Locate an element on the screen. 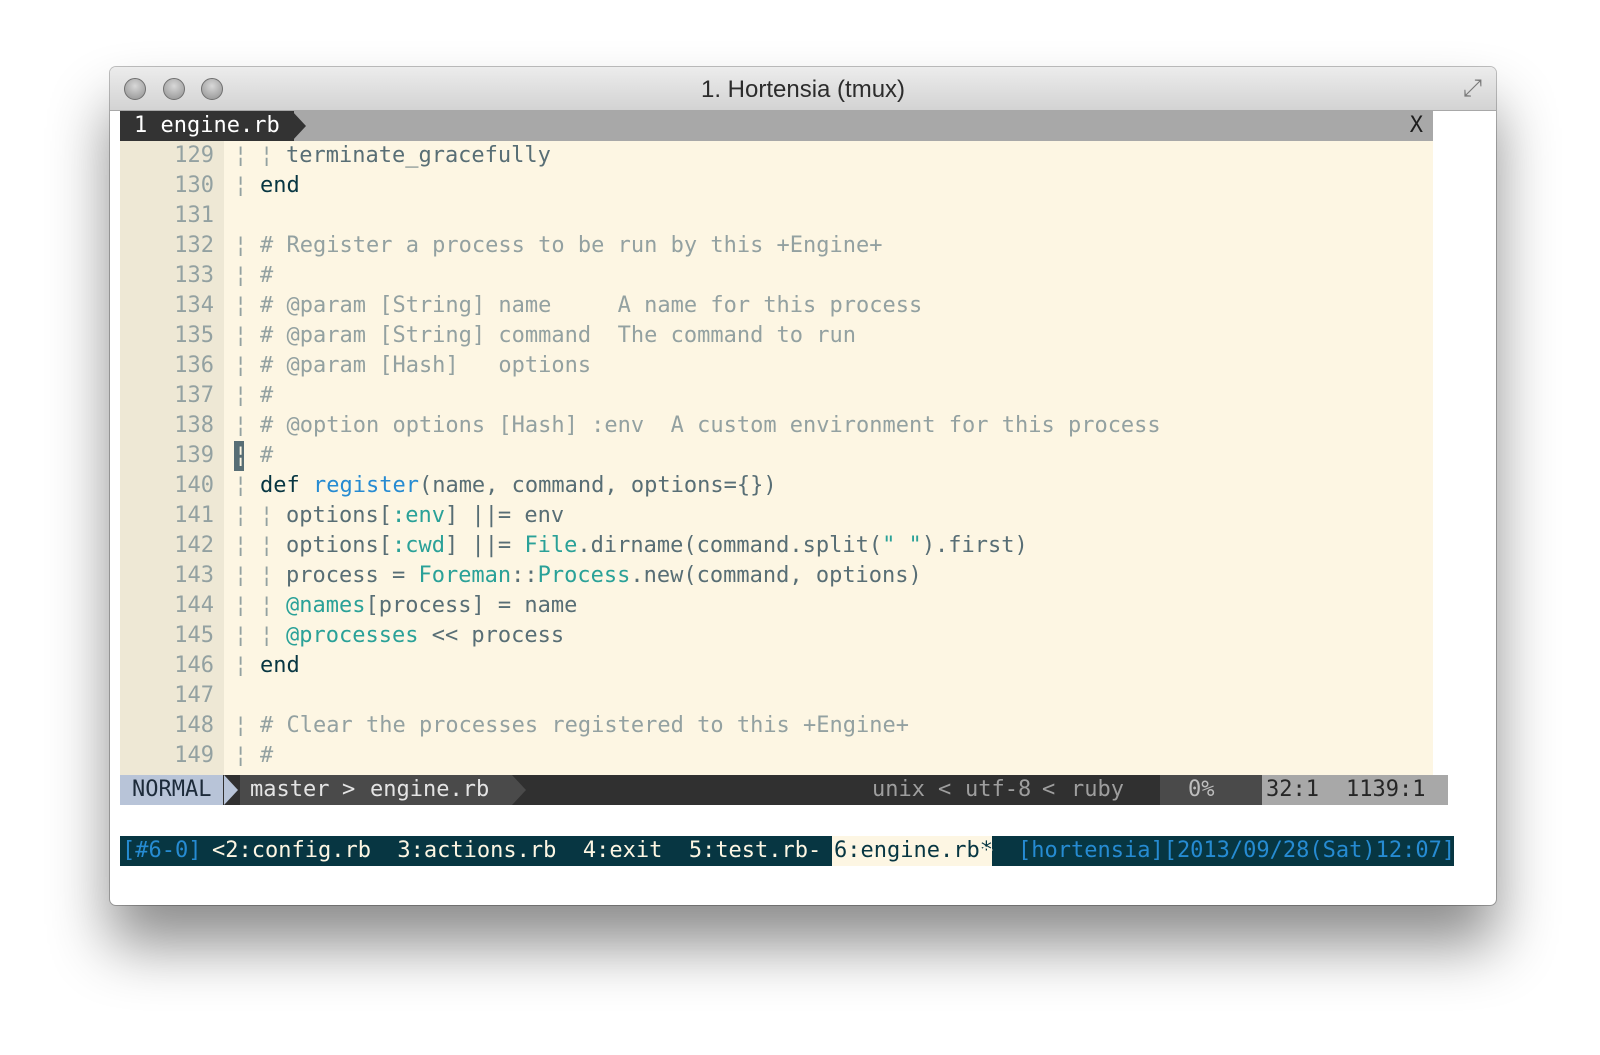  code-token: File is located at coordinates (551, 545).